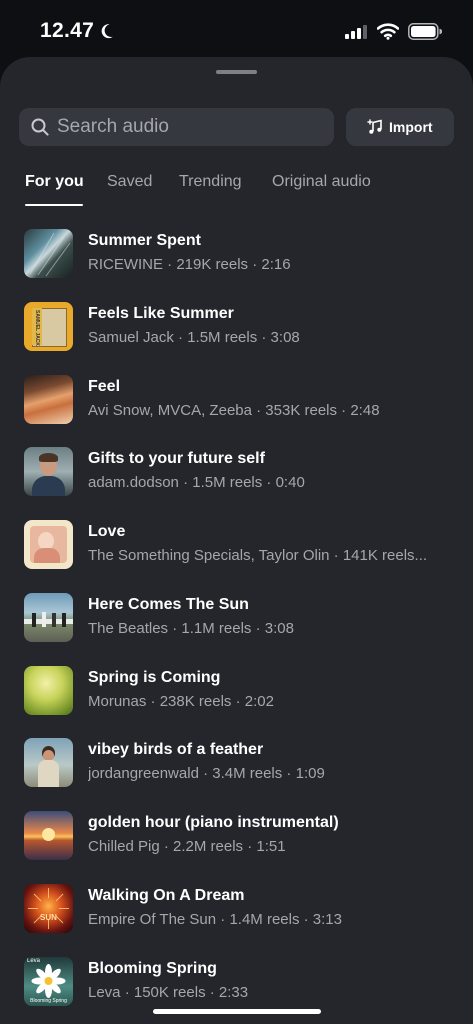 This screenshot has width=473, height=1024. I want to click on album-art-text: SAMUEL JACK, so click(37, 328).